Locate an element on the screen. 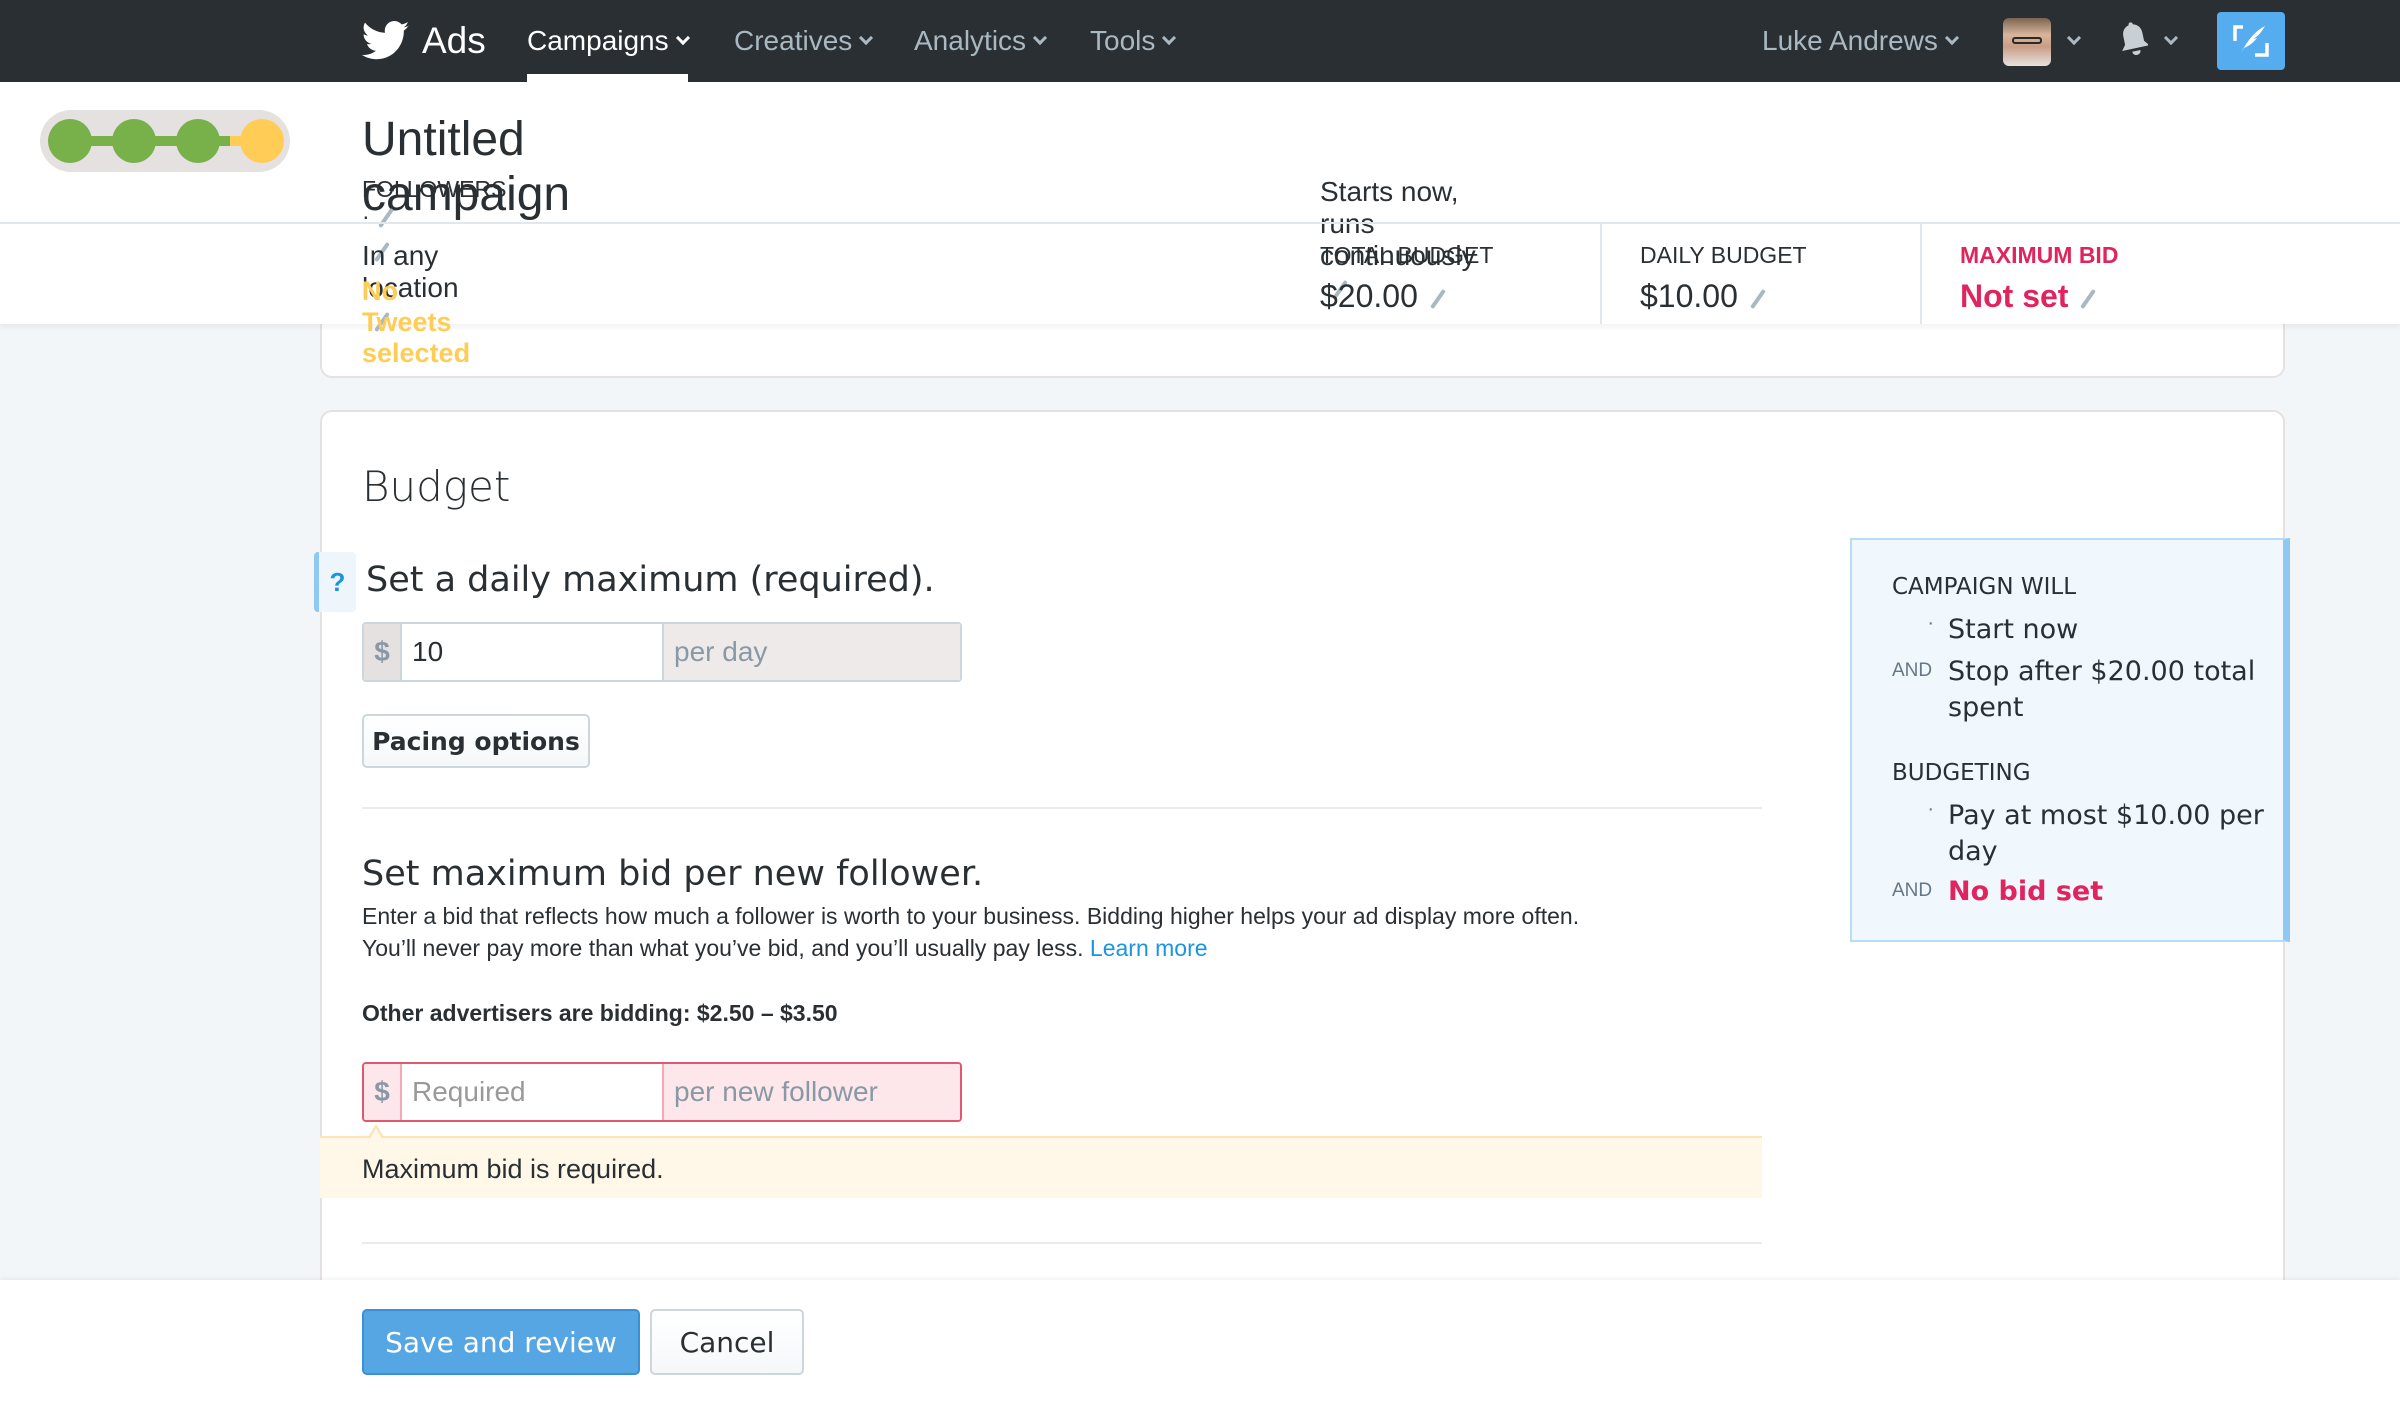  stat-label: TOTAL BUDGET is located at coordinates (1407, 255).